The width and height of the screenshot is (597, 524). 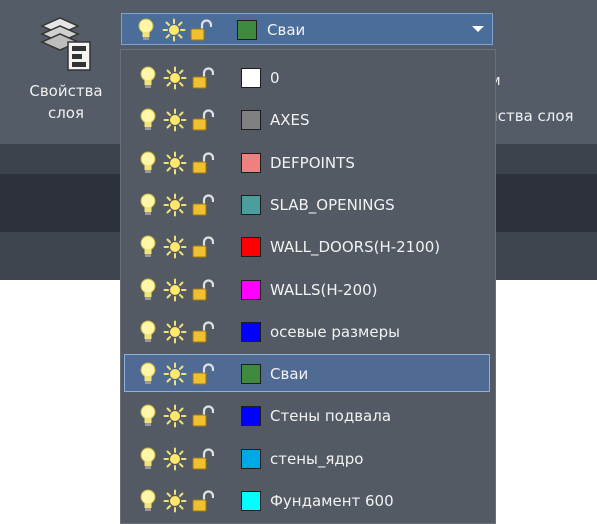 What do you see at coordinates (332, 501) in the screenshot?
I see `layer-name: Фундамент 600` at bounding box center [332, 501].